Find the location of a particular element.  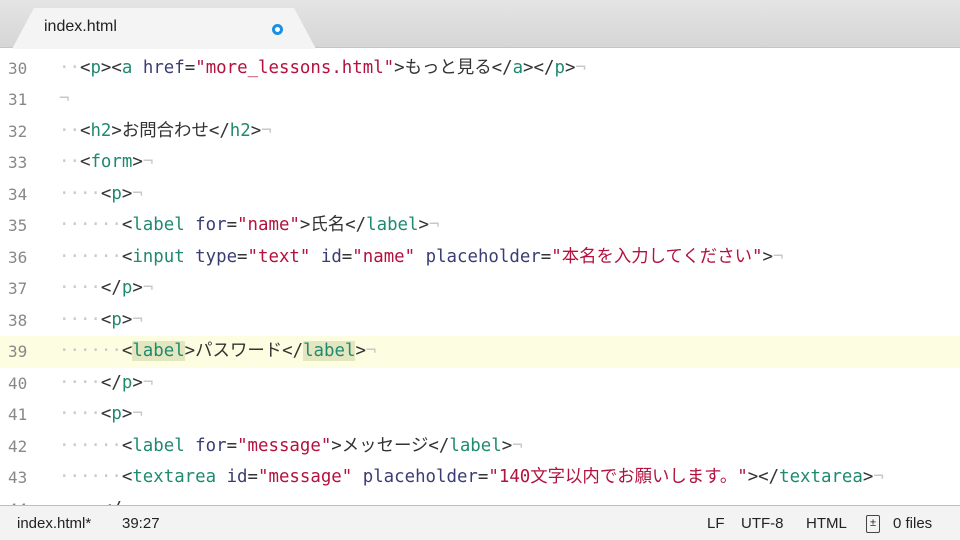

code-line: 35 ······<label for="name">氏名</label>¬ is located at coordinates (480, 226).